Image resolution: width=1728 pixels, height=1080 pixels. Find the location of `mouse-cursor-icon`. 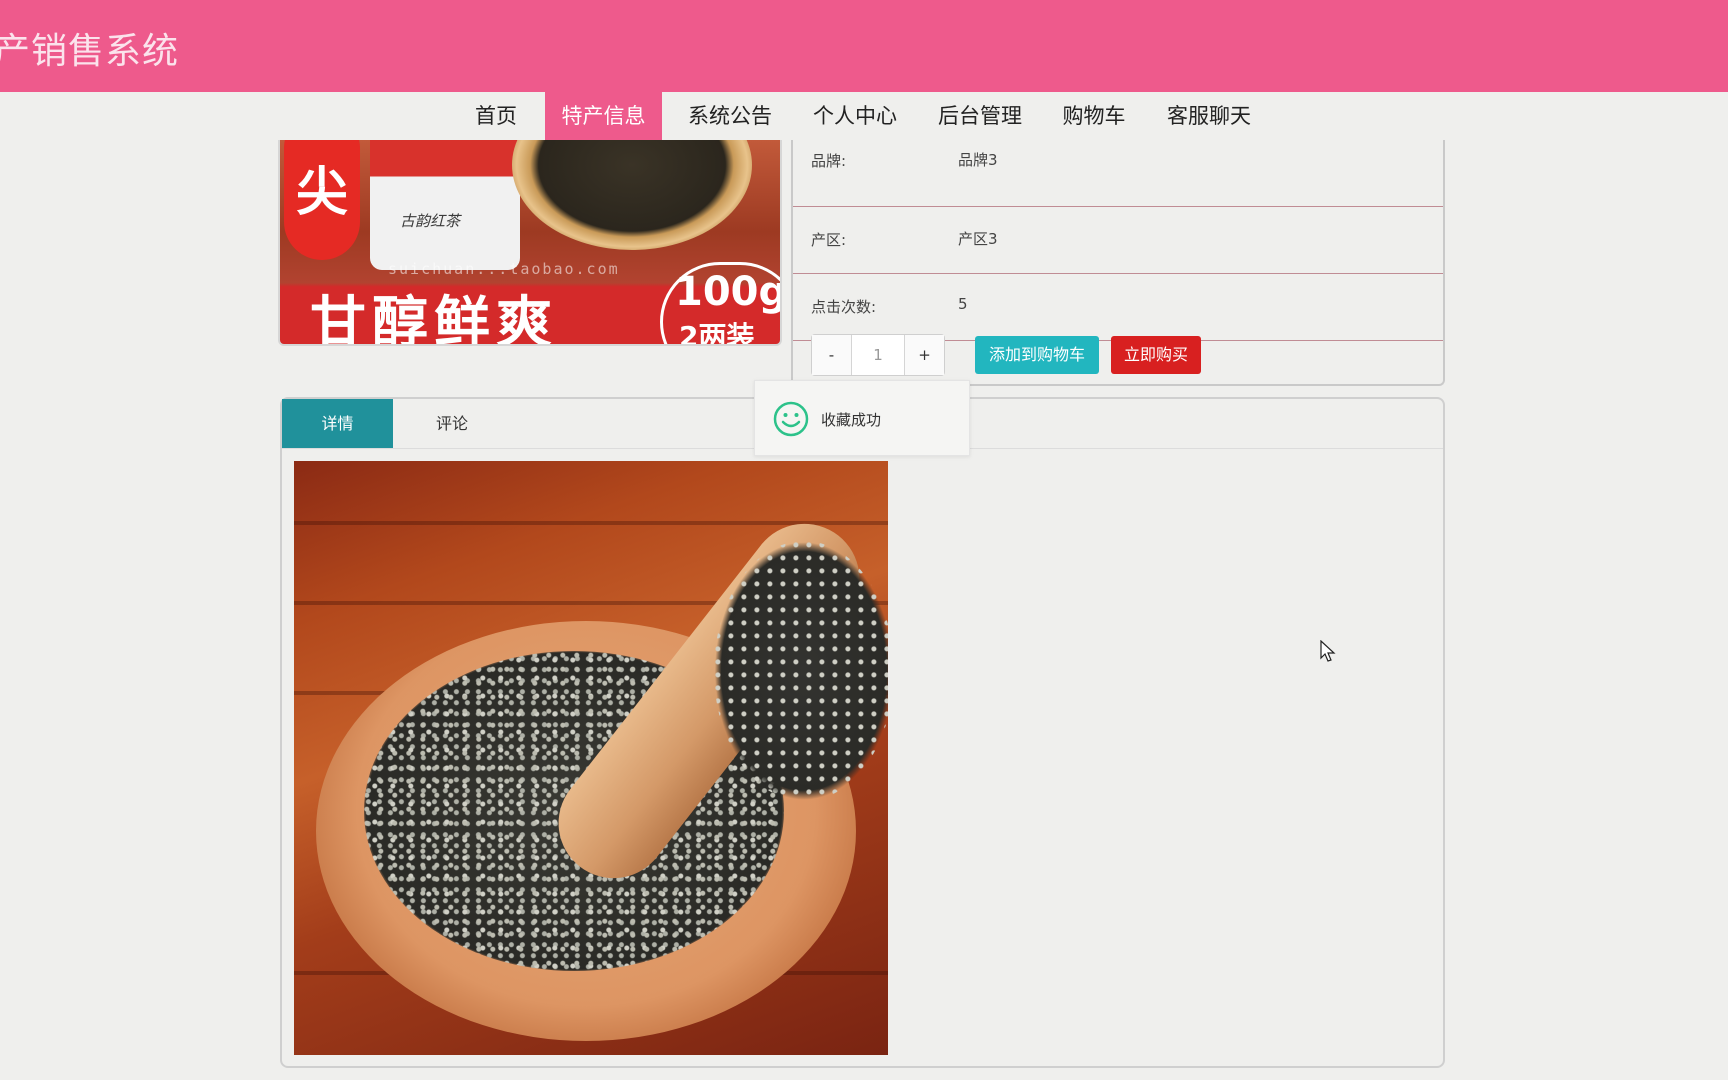

mouse-cursor-icon is located at coordinates (1328, 651).